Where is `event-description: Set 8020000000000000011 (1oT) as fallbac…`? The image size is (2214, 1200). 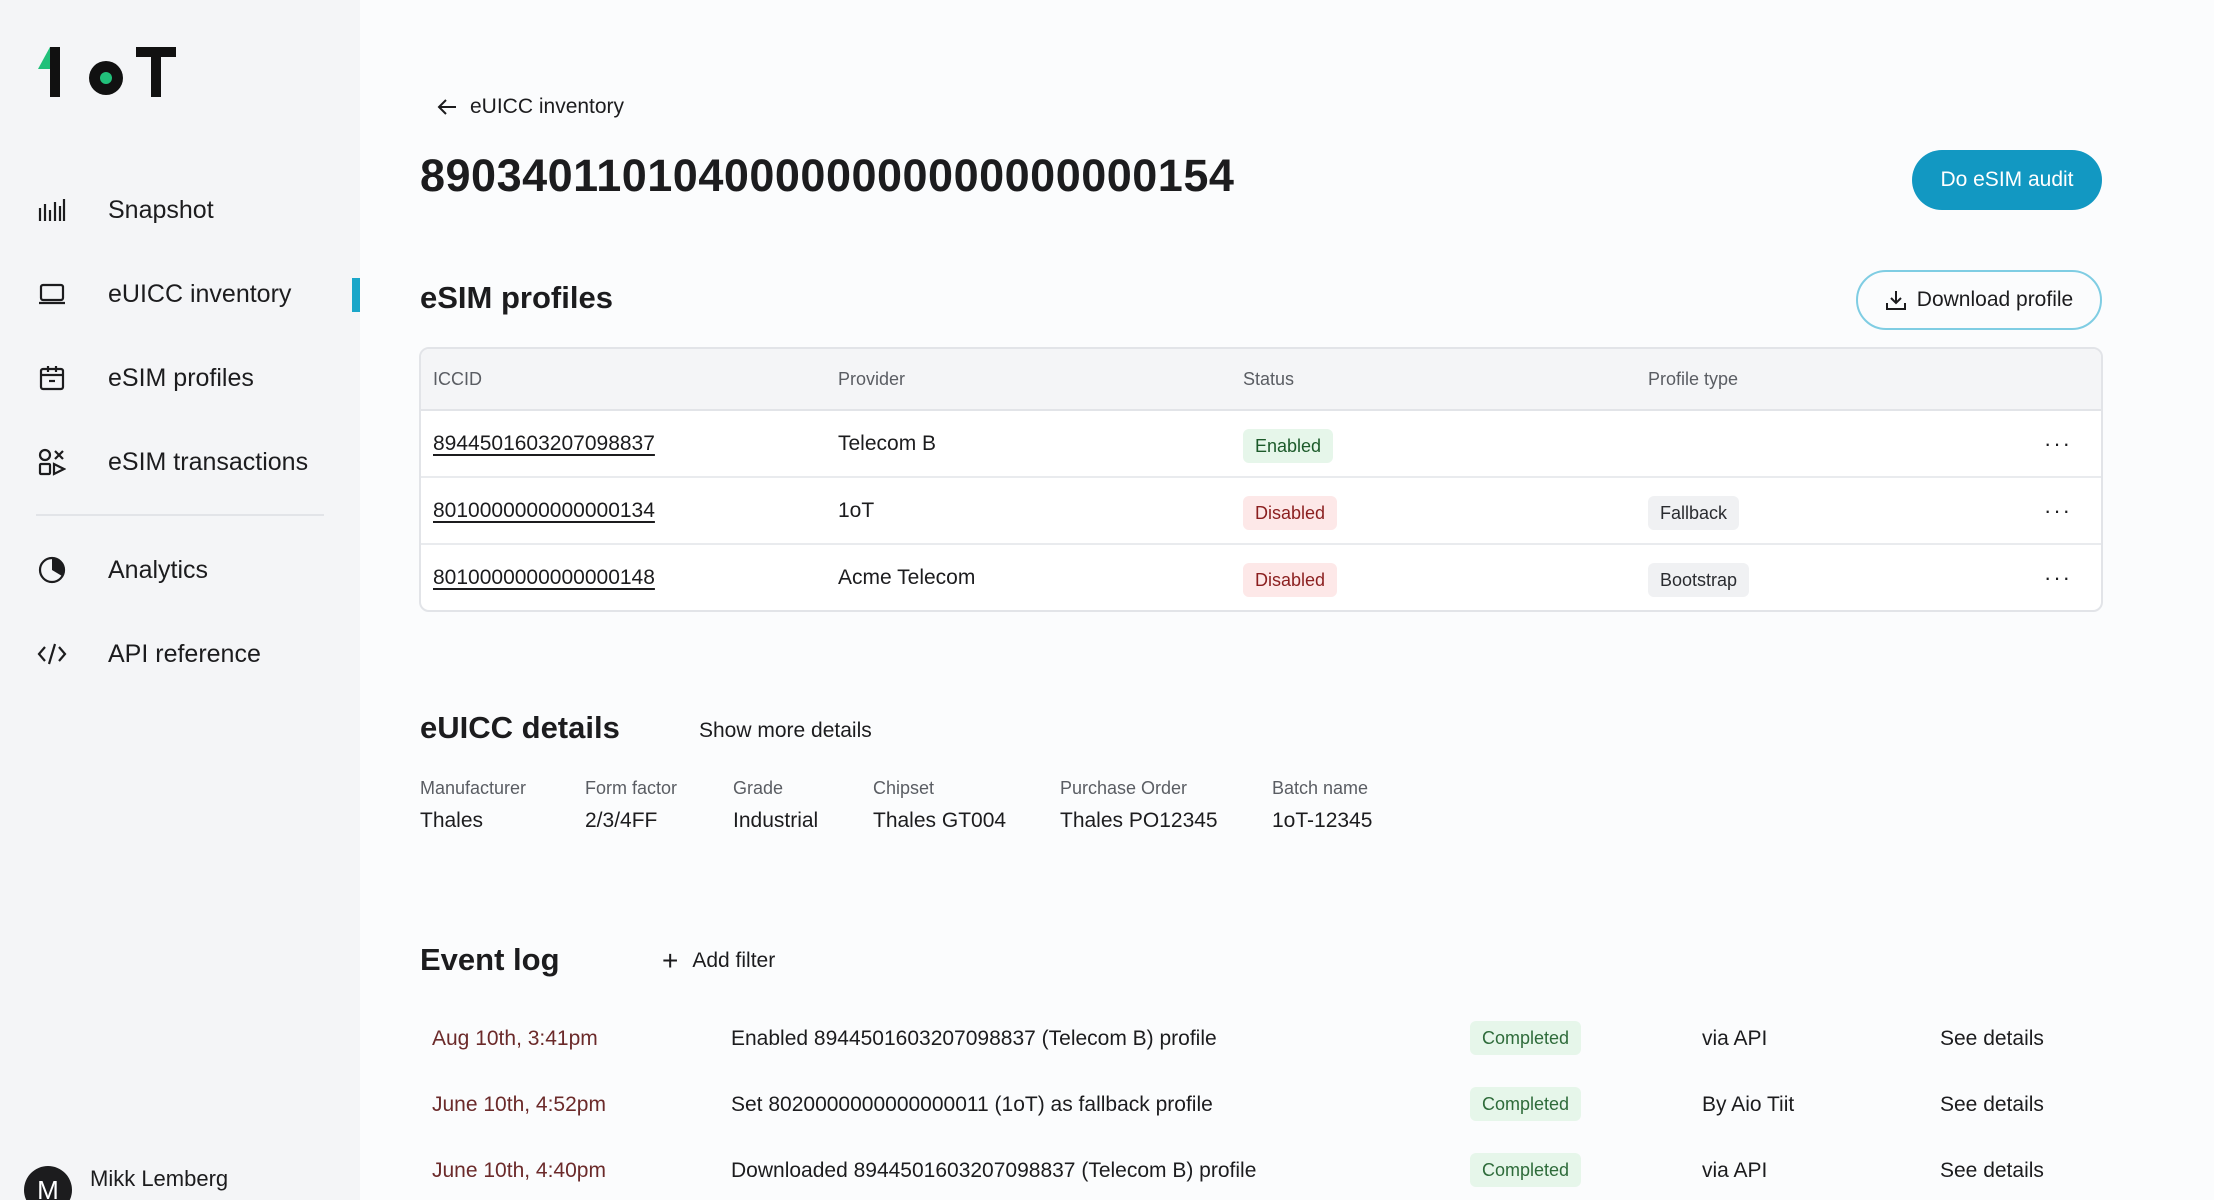
event-description: Set 8020000000000000011 (1oT) as fallbac… is located at coordinates (972, 1104).